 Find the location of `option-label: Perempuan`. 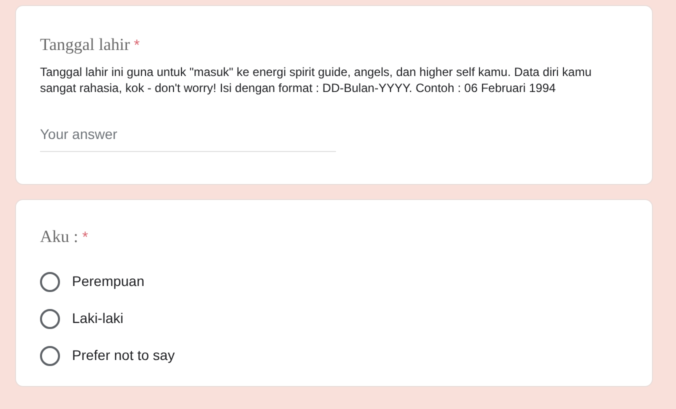

option-label: Perempuan is located at coordinates (108, 281).